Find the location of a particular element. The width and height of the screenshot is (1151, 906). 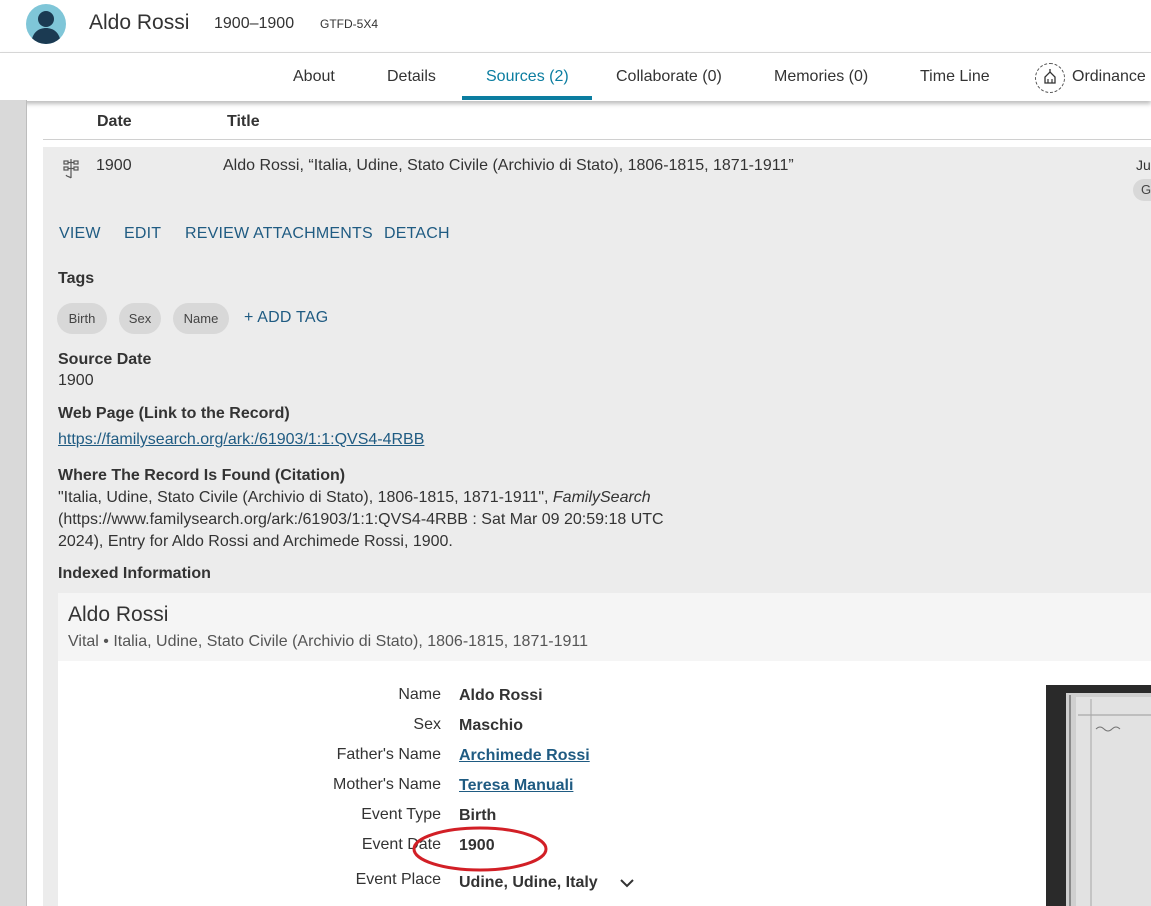

indexed-person-name: Aldo Rossi is located at coordinates (118, 614).